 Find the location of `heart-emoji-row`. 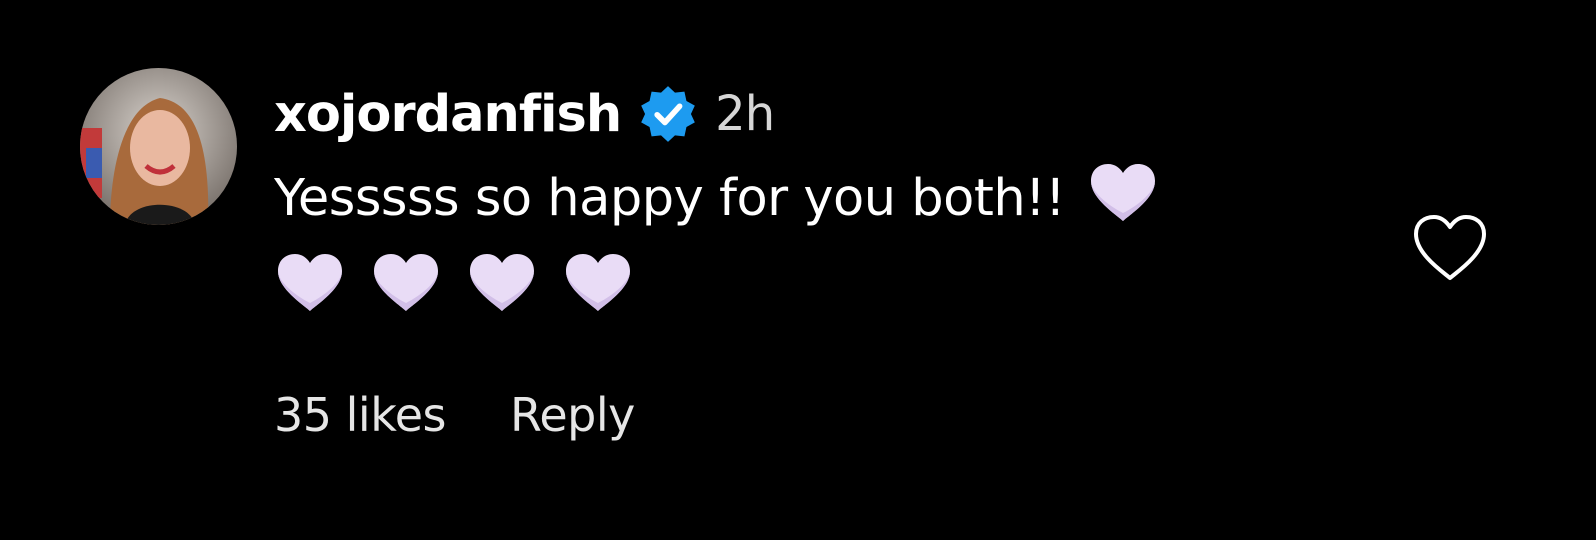

heart-emoji-row is located at coordinates (814, 289).